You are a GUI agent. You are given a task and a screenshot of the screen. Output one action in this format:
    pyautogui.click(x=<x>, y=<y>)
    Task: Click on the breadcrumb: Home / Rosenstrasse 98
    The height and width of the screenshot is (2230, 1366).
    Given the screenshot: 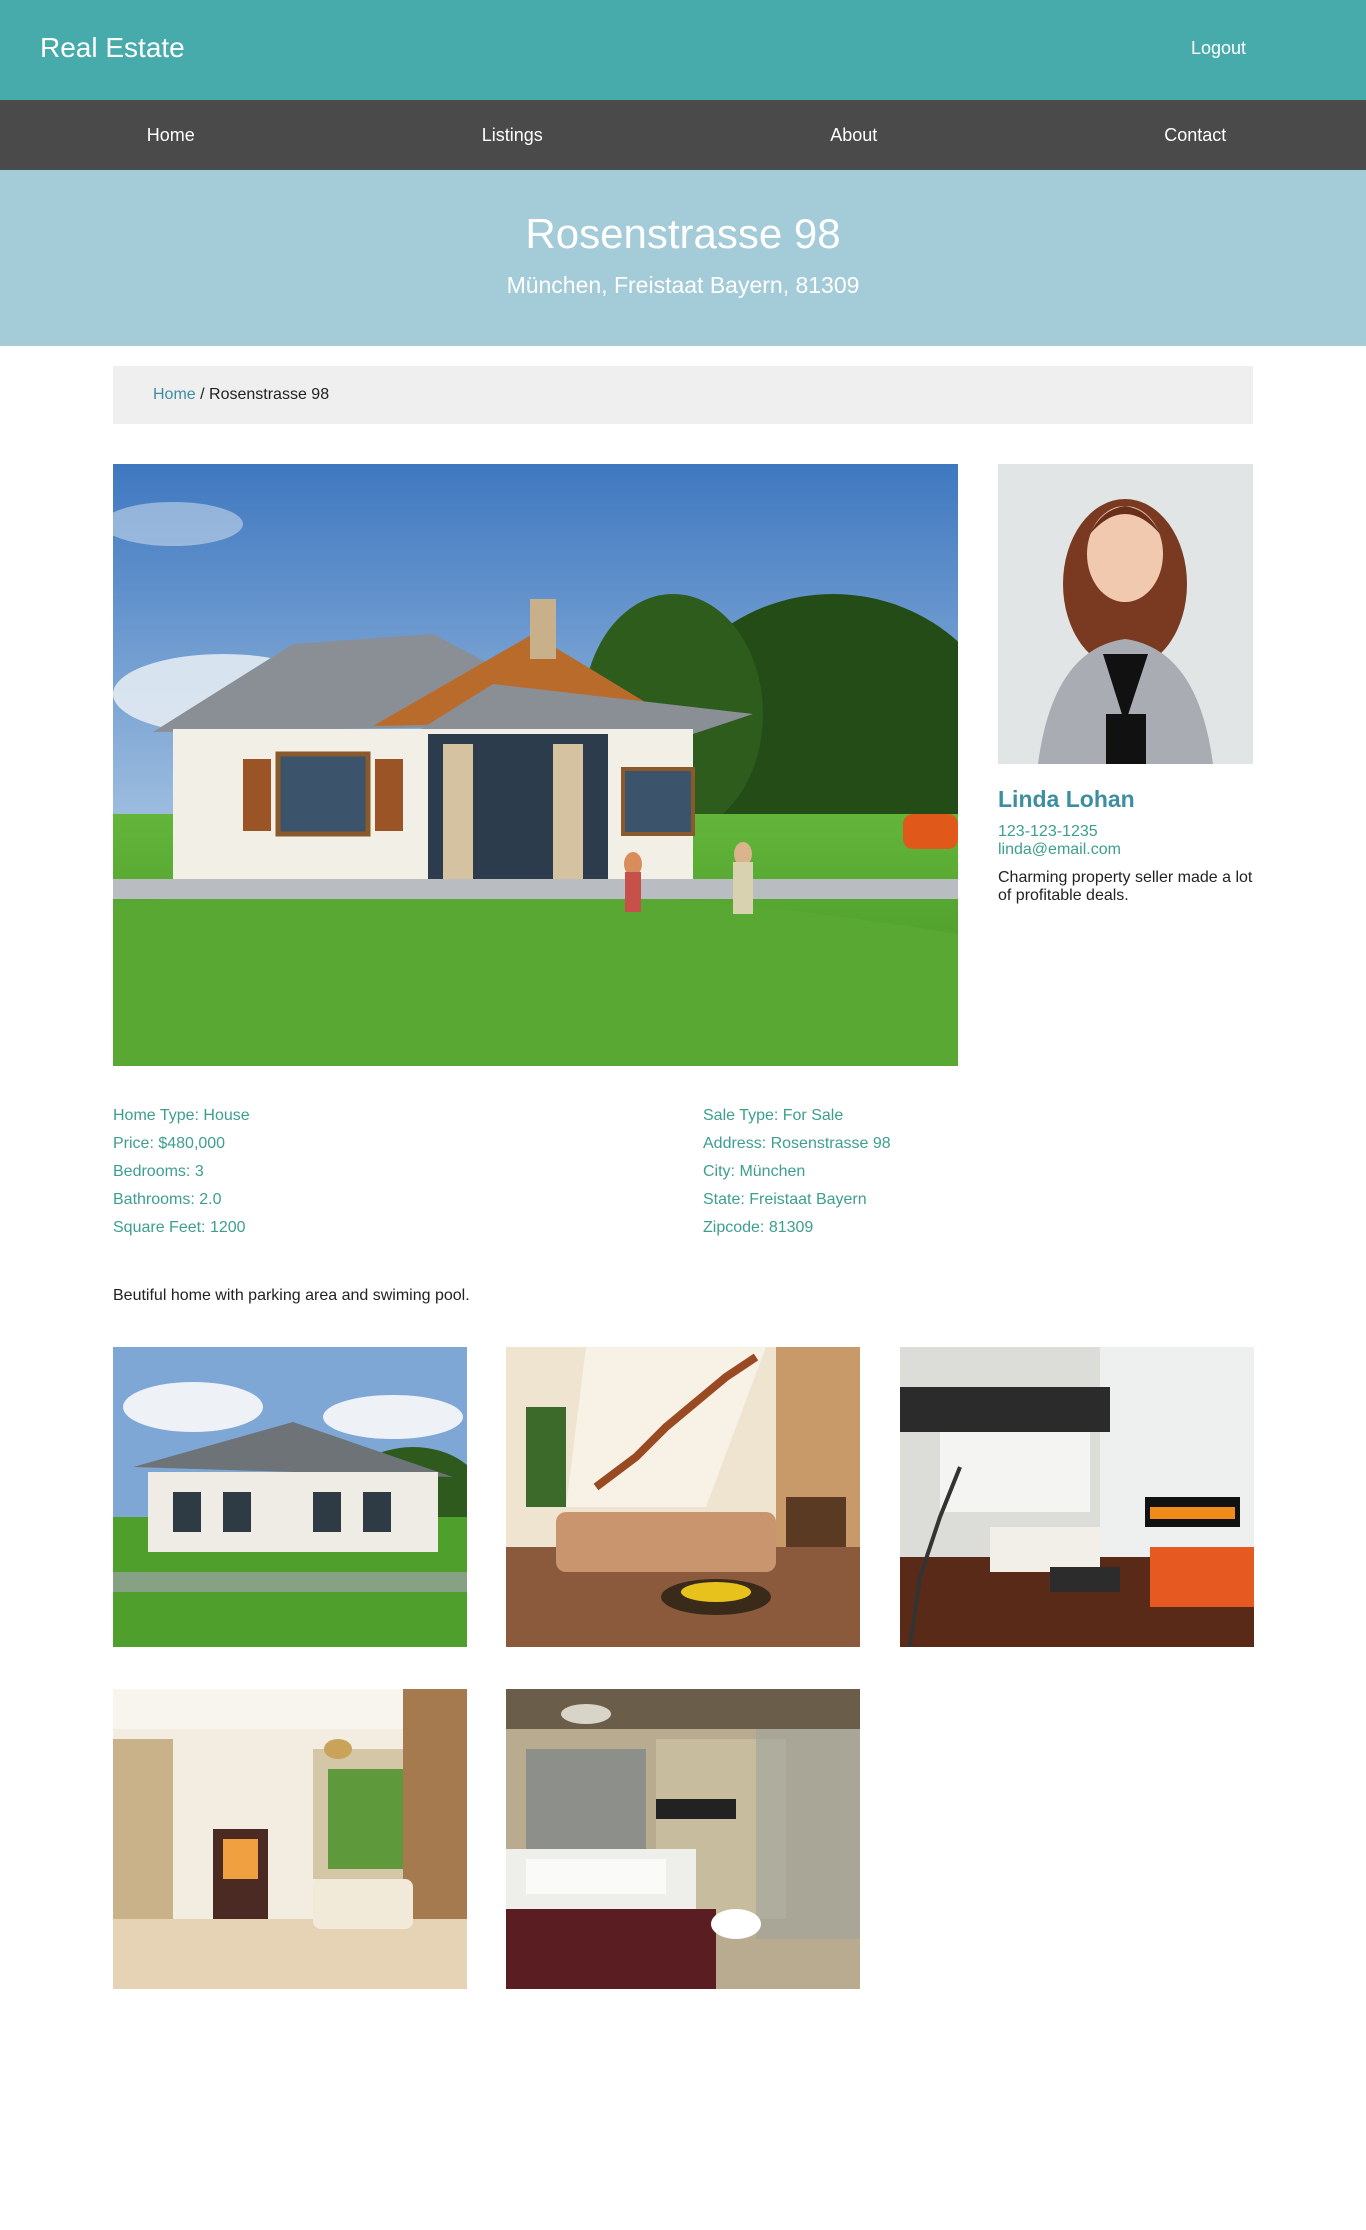 What is the action you would take?
    pyautogui.click(x=683, y=395)
    